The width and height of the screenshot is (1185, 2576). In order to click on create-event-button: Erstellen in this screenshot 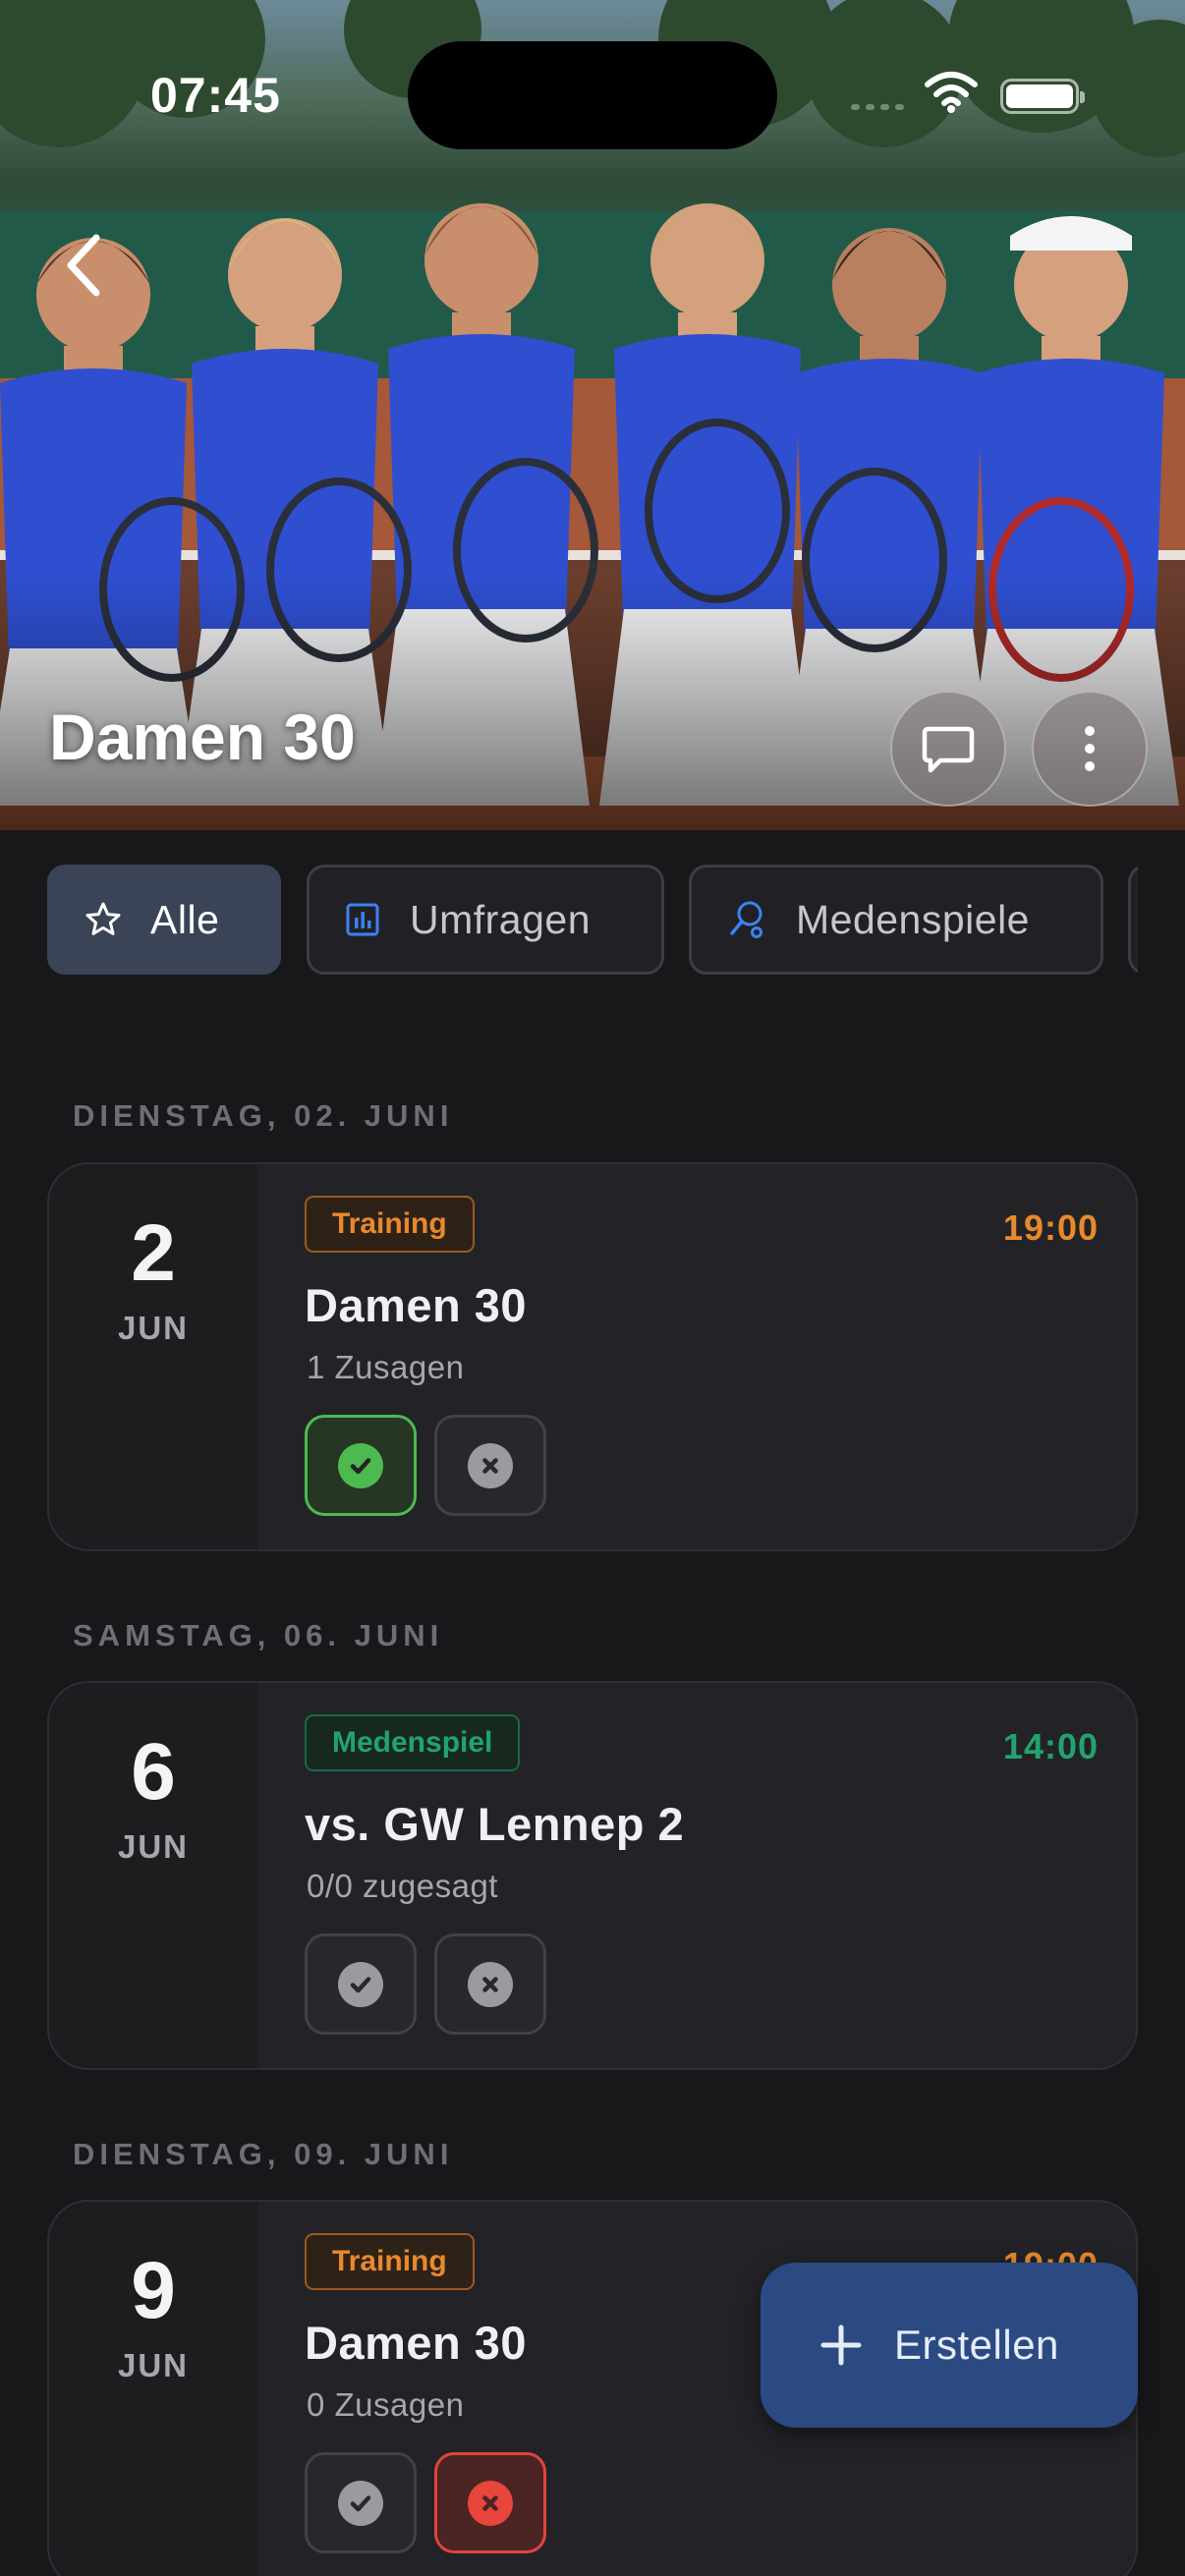, I will do `click(950, 2345)`.